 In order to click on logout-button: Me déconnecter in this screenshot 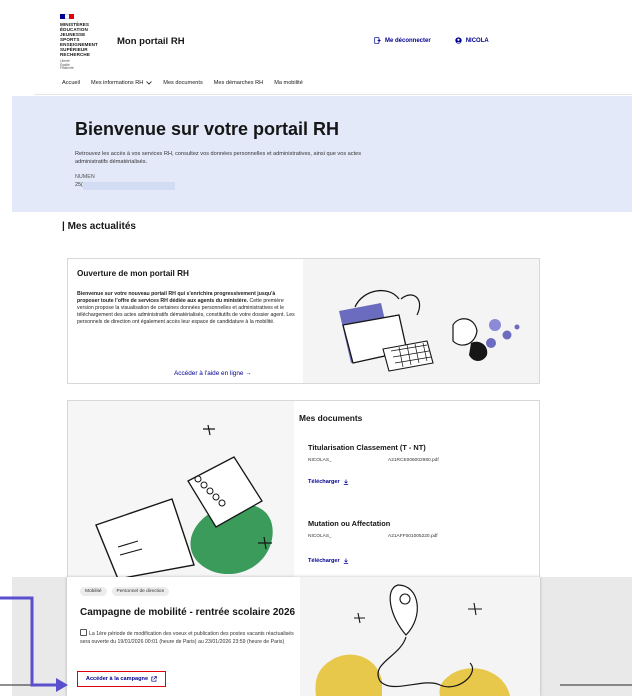, I will do `click(402, 40)`.